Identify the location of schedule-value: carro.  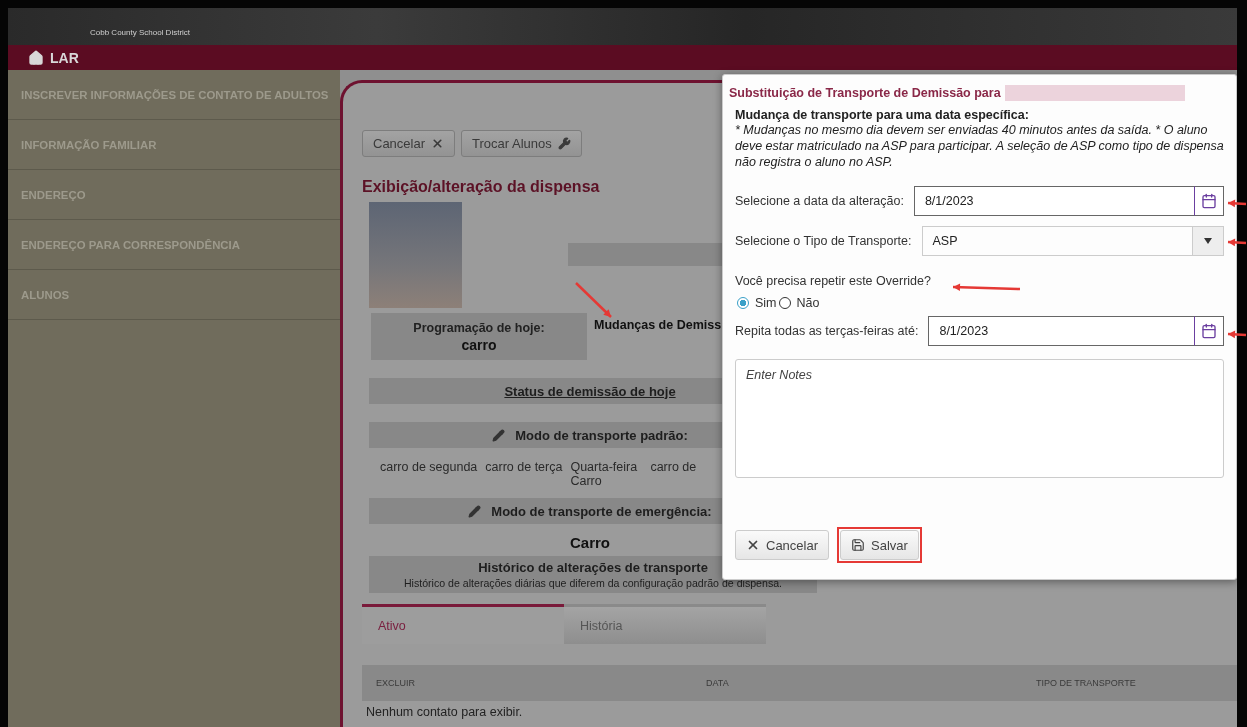
(479, 344).